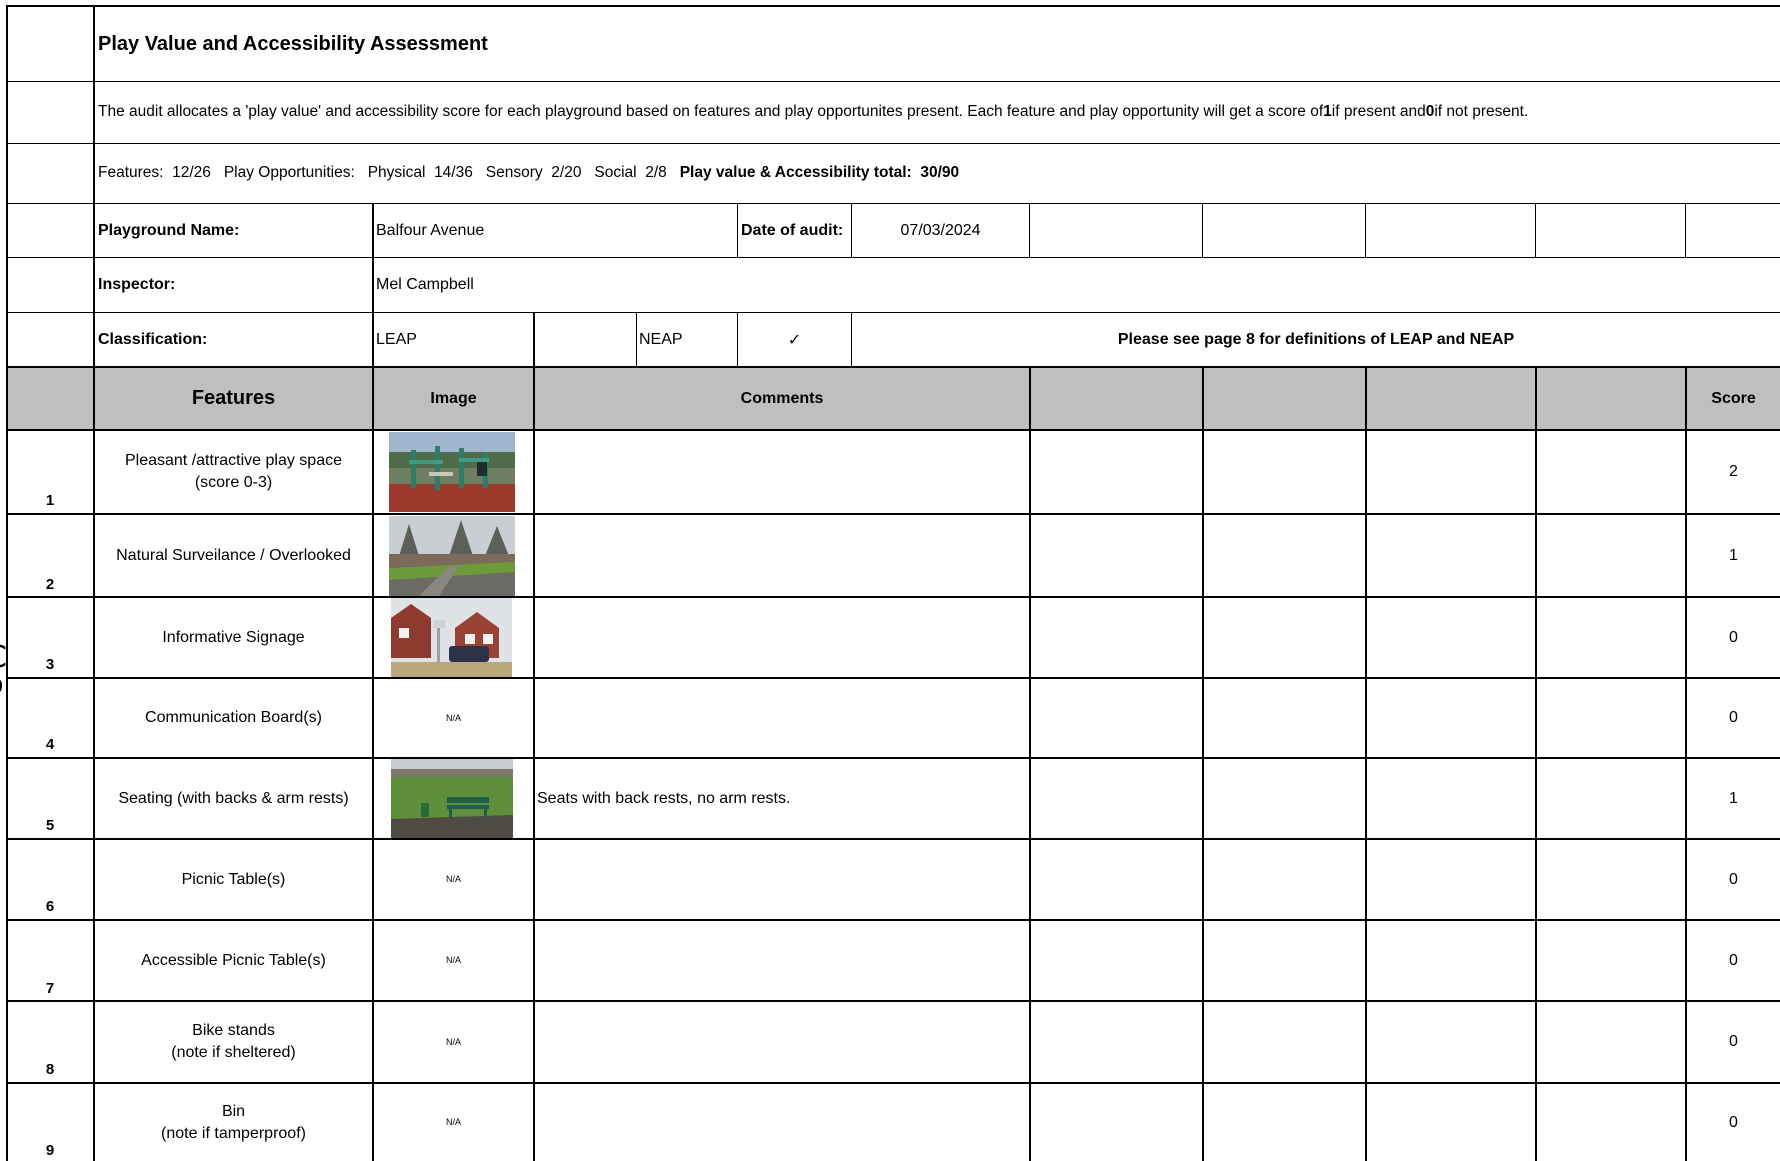 This screenshot has width=1780, height=1161. What do you see at coordinates (794, 339) in the screenshot?
I see `neap-checkmark: ✓` at bounding box center [794, 339].